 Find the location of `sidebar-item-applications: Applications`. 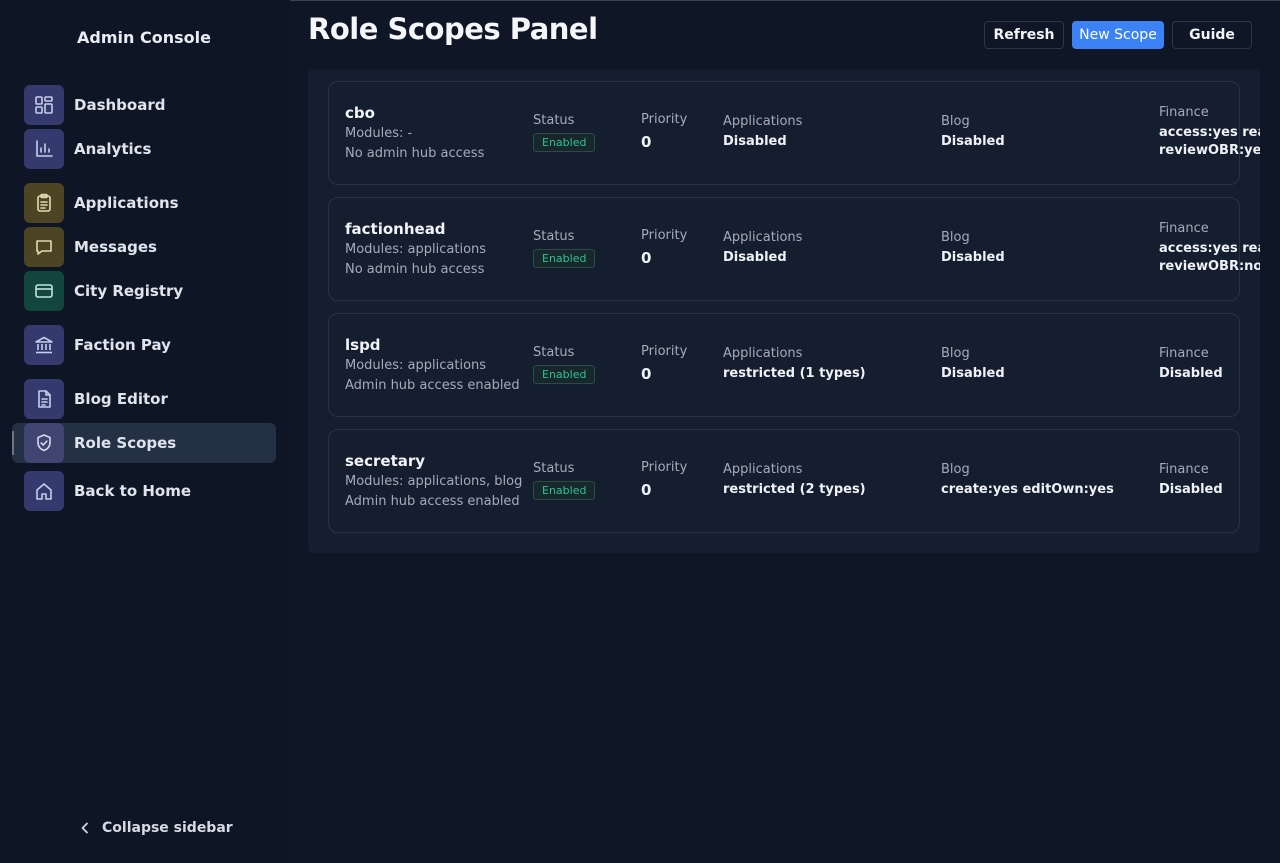

sidebar-item-applications: Applications is located at coordinates (150, 203).